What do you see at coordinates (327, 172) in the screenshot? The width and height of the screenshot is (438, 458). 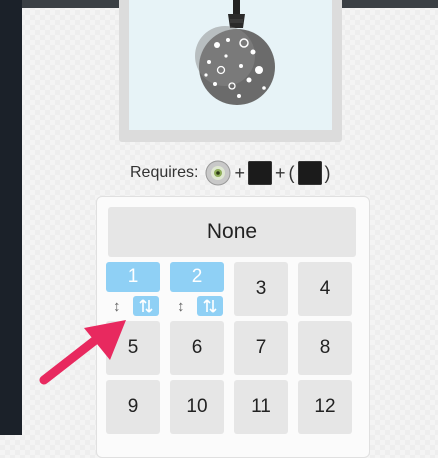 I see `close-paren: )` at bounding box center [327, 172].